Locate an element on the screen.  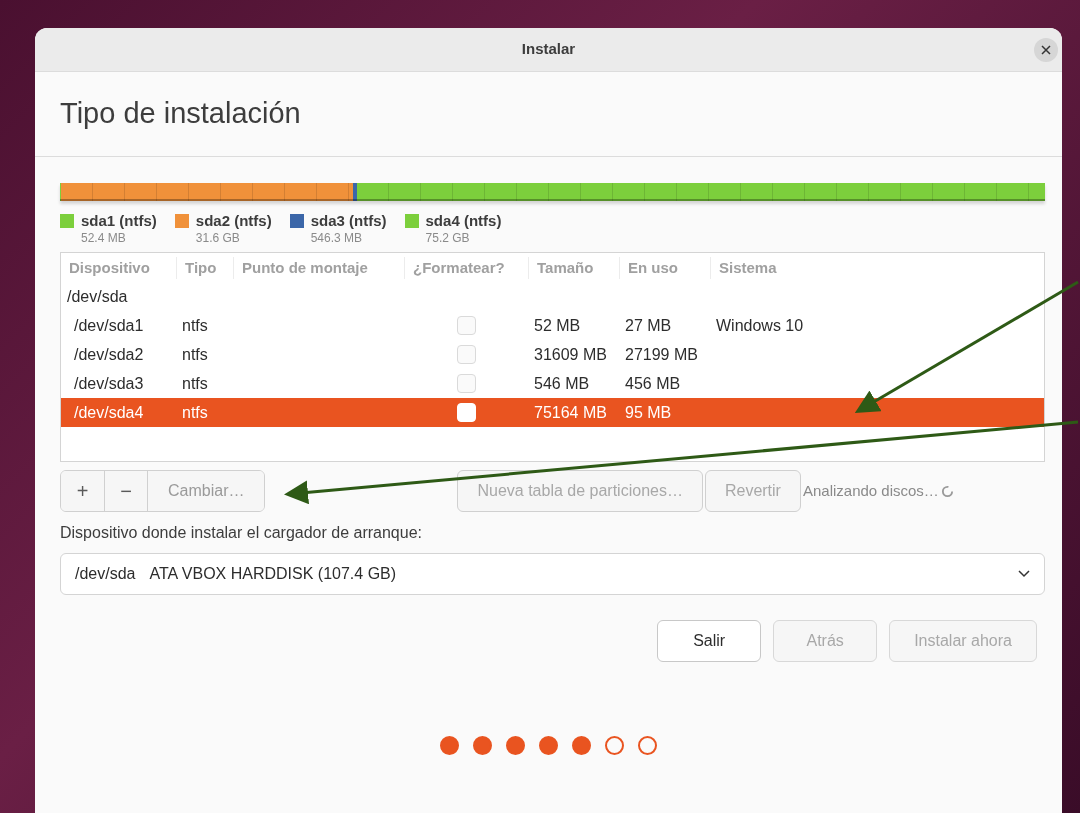
partition-row: /dev/sda2 ntfs 31609 MB 27199 MB is located at coordinates (552, 354).